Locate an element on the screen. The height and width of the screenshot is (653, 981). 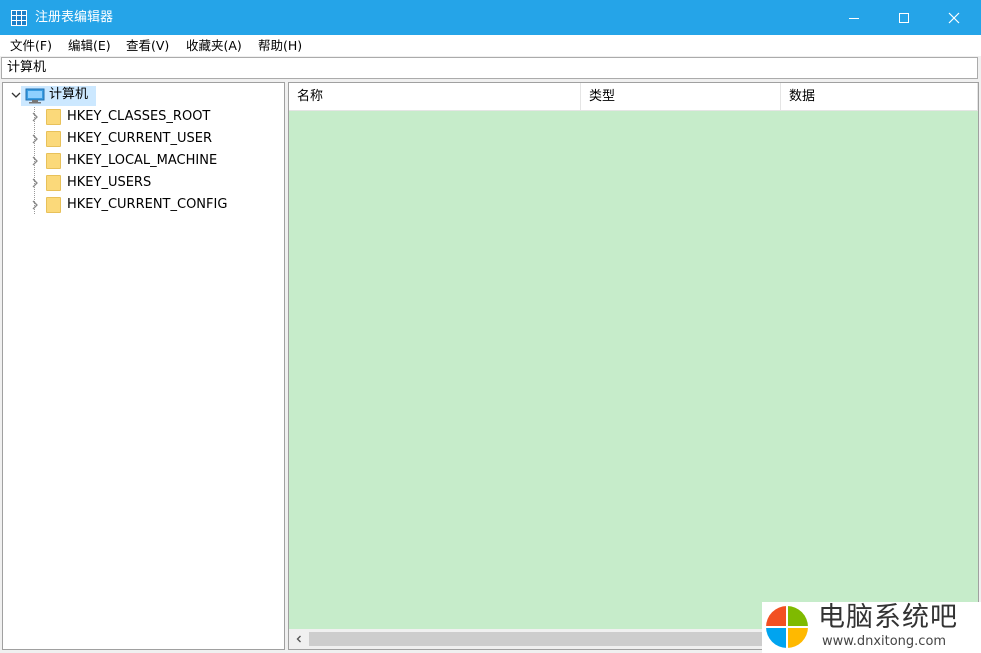
scroll-thumb is located at coordinates (539, 639).